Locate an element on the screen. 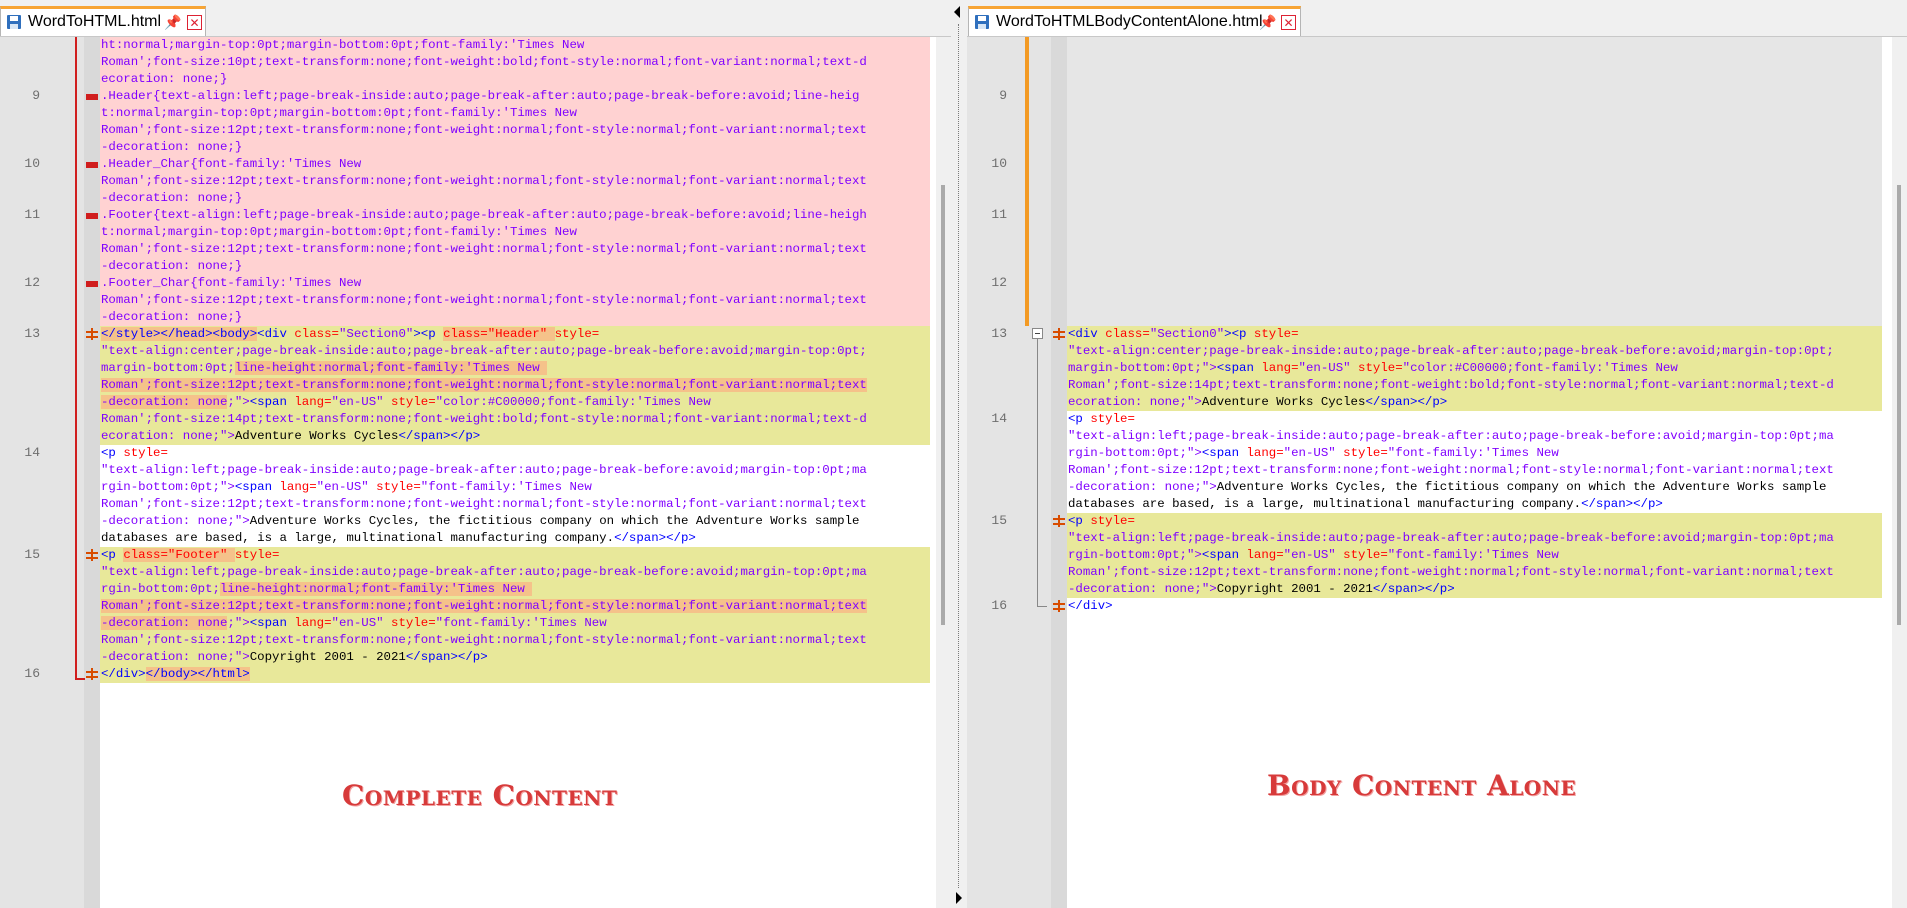  diff-range-end is located at coordinates (80, 679).